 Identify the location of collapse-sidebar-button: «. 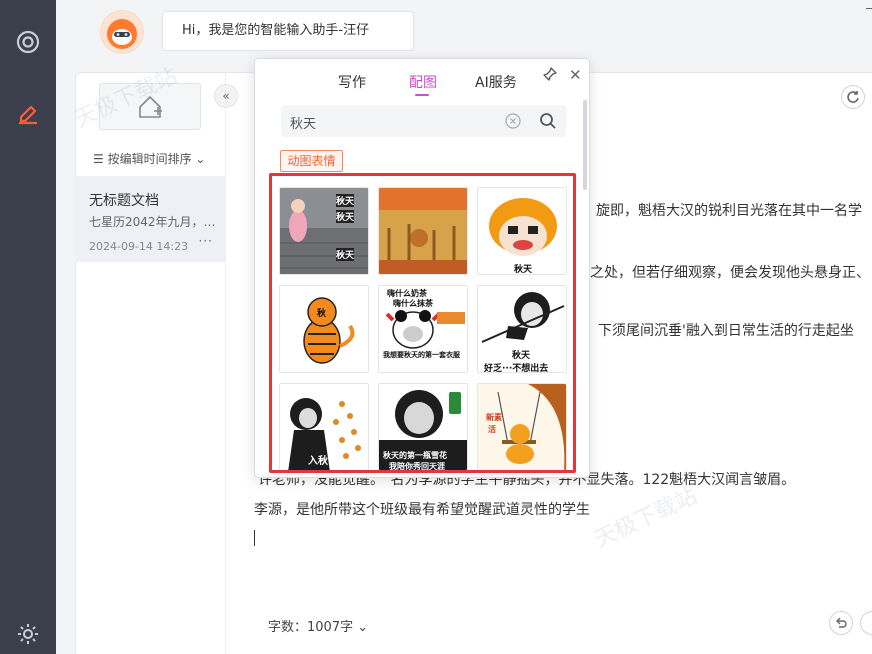
(226, 96).